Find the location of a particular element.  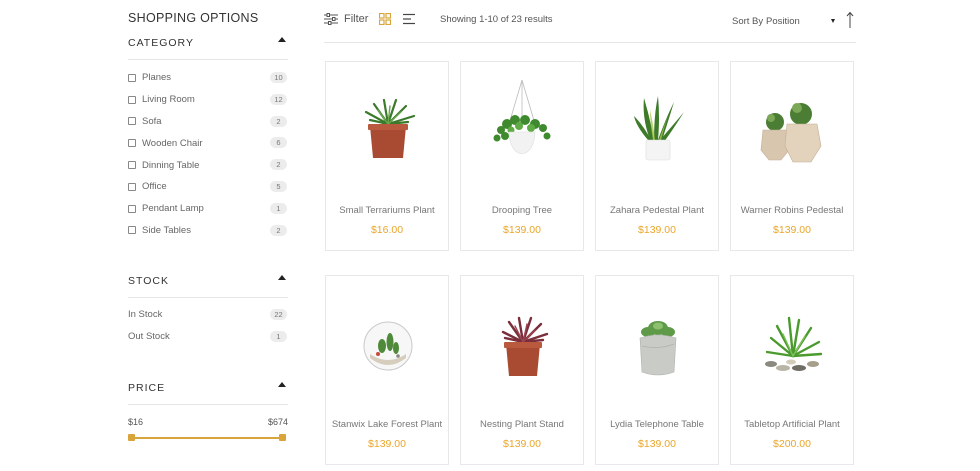

product-card: Nesting Plant Stand $139.00 is located at coordinates (522, 370).